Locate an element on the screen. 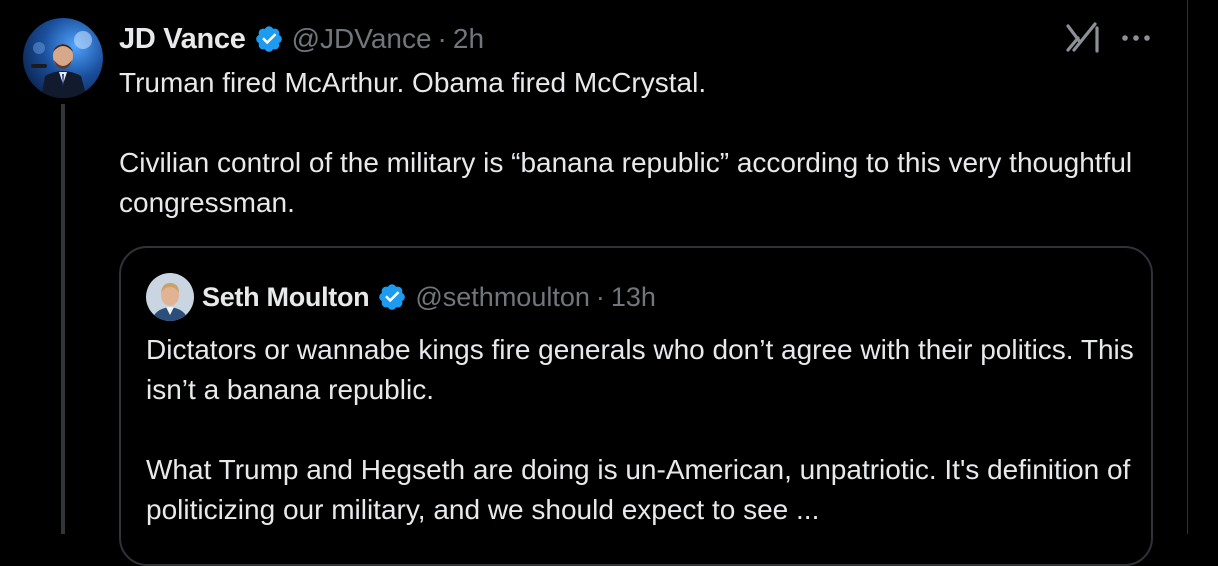 This screenshot has width=1218, height=566. thread-connector-line is located at coordinates (63, 319).